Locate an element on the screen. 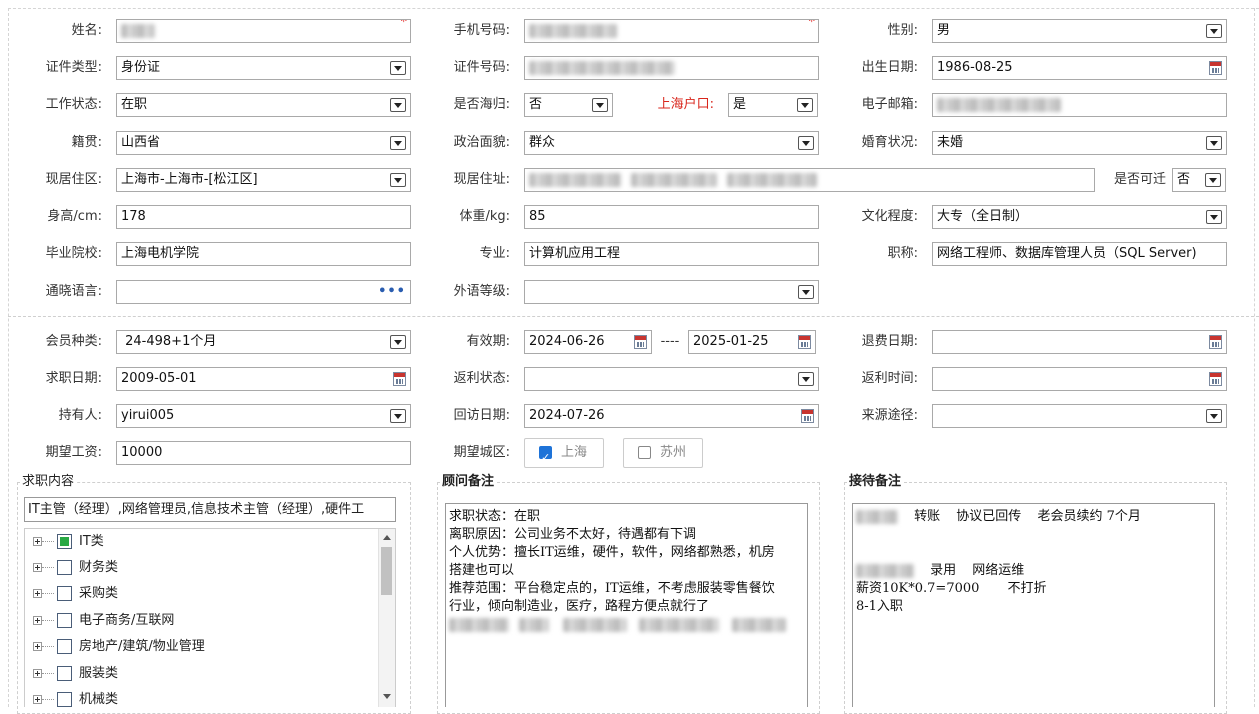 The image size is (1259, 714). expected-salary-field: 10000 is located at coordinates (263, 453).